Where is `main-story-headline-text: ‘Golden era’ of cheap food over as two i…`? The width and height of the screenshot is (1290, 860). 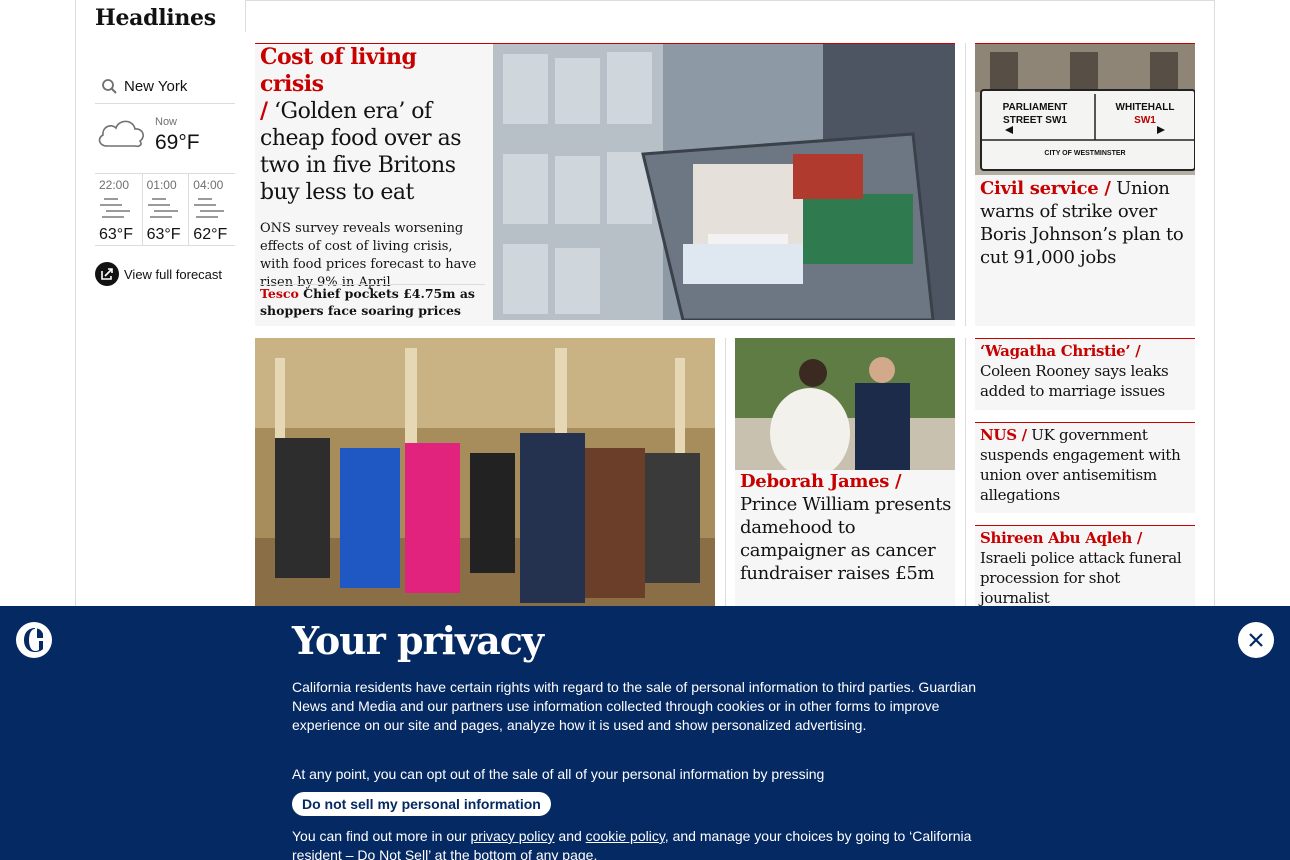
main-story-headline-text: ‘Golden era’ of cheap food over as two i… is located at coordinates (361, 152).